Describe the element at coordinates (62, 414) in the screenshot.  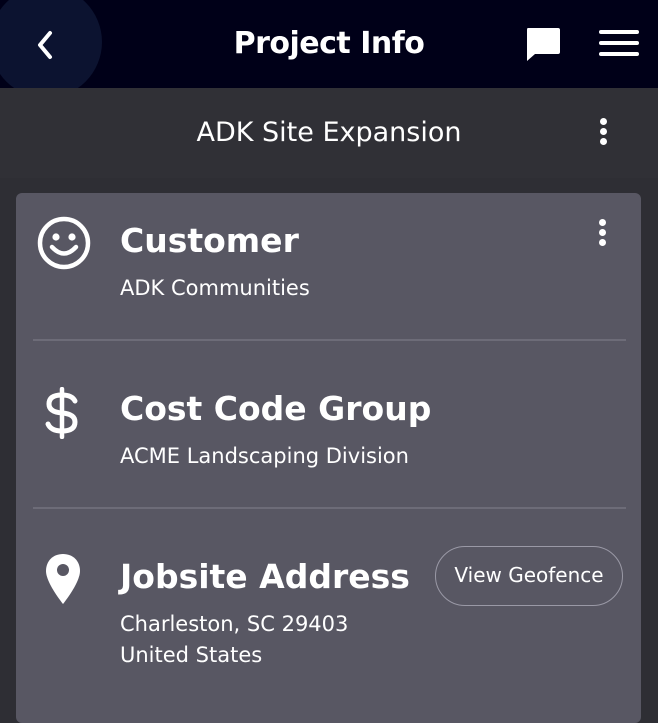
I see `dollar-sign-icon` at that location.